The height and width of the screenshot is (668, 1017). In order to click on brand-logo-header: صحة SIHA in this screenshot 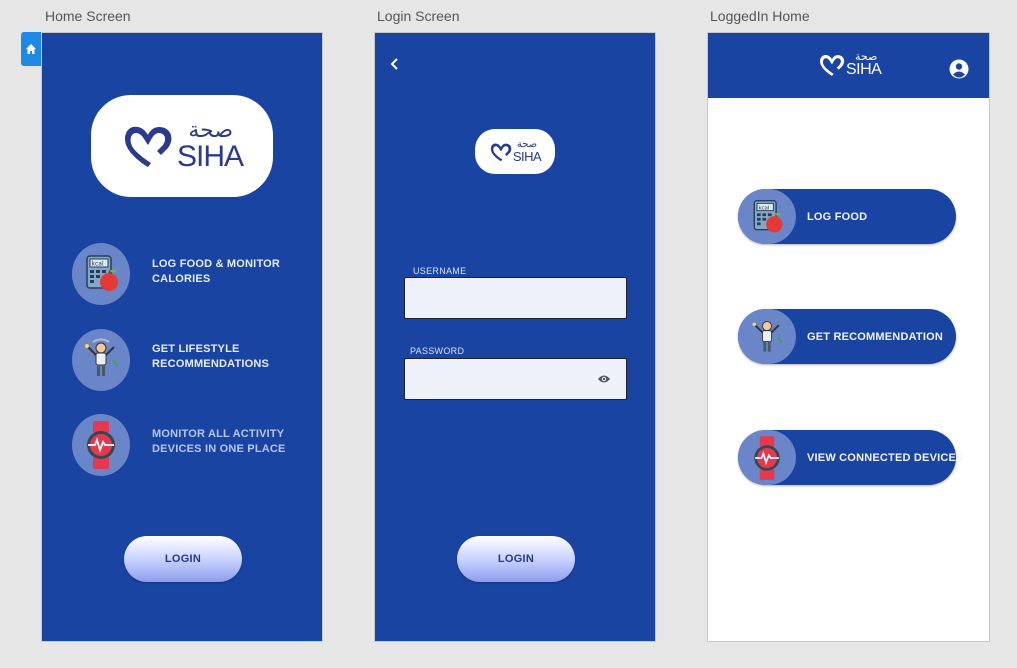, I will do `click(850, 64)`.